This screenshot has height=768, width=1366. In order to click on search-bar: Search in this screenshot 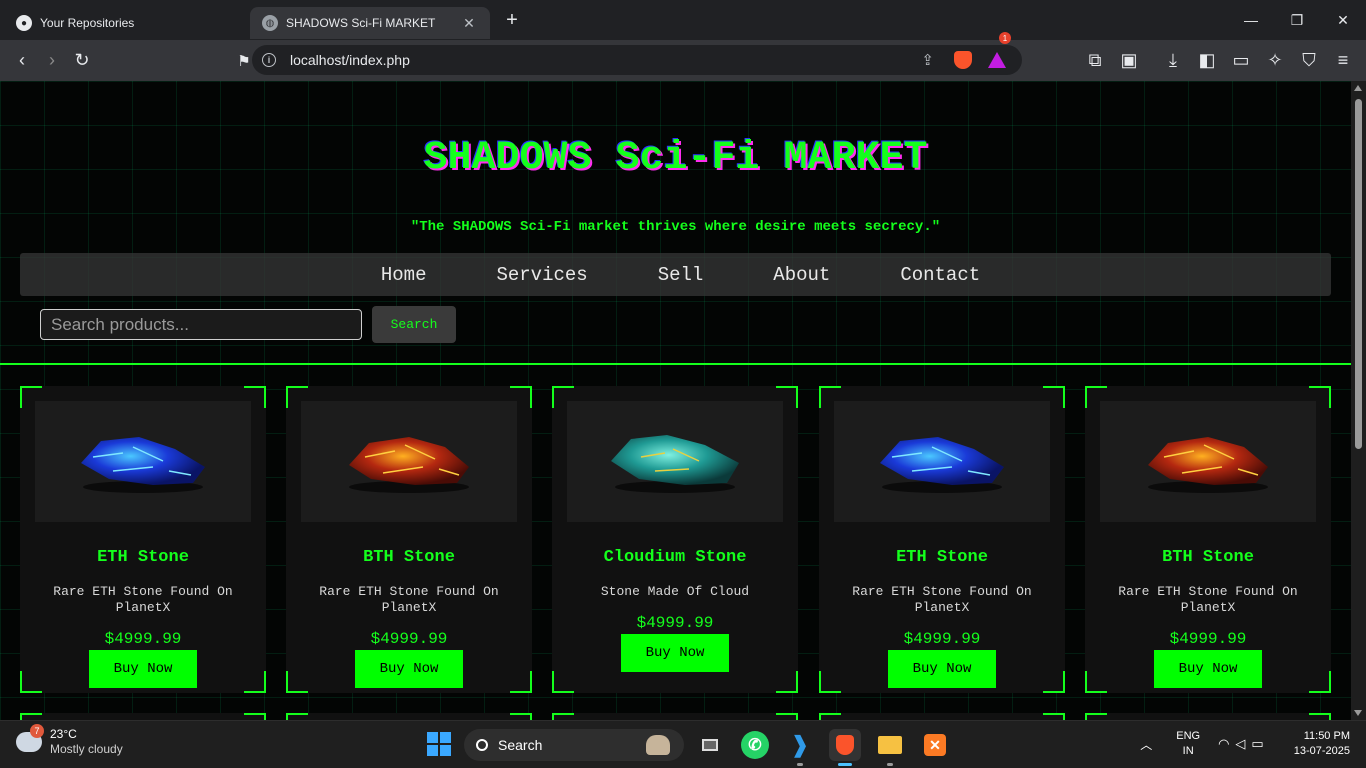, I will do `click(248, 324)`.